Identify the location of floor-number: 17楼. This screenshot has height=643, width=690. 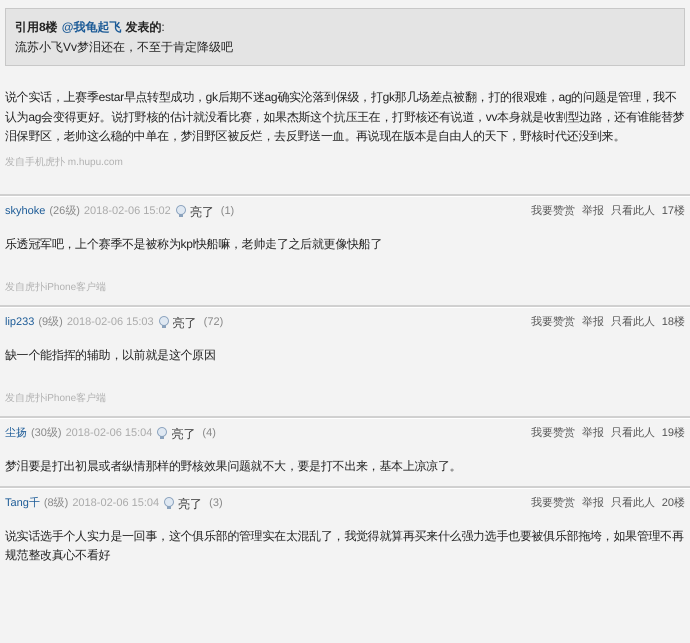
(673, 212).